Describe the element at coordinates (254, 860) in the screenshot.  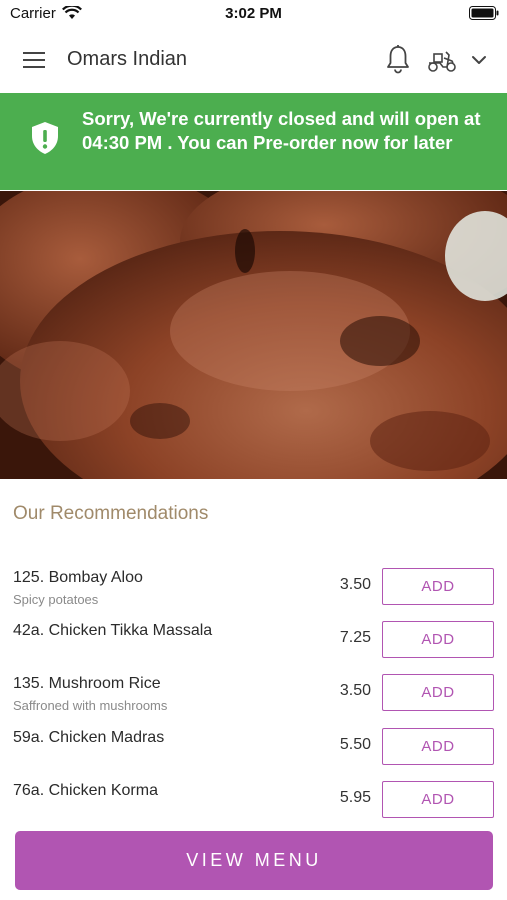
I see `view-menu-button: VIEW MENU` at that location.